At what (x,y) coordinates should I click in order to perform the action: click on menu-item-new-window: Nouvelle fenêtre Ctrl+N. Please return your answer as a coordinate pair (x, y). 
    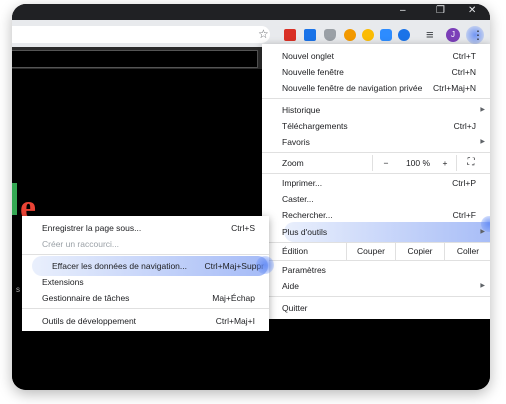
    Looking at the image, I should click on (376, 72).